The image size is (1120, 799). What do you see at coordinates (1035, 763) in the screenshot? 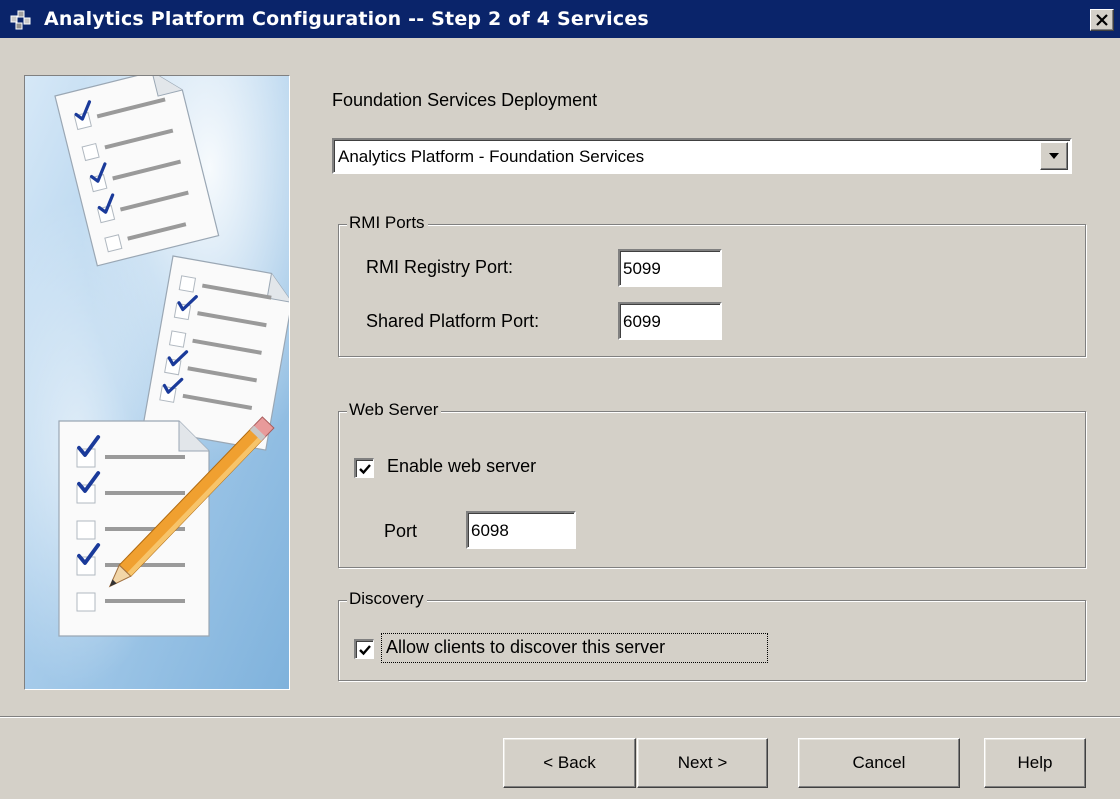
I see `help-button: Help` at bounding box center [1035, 763].